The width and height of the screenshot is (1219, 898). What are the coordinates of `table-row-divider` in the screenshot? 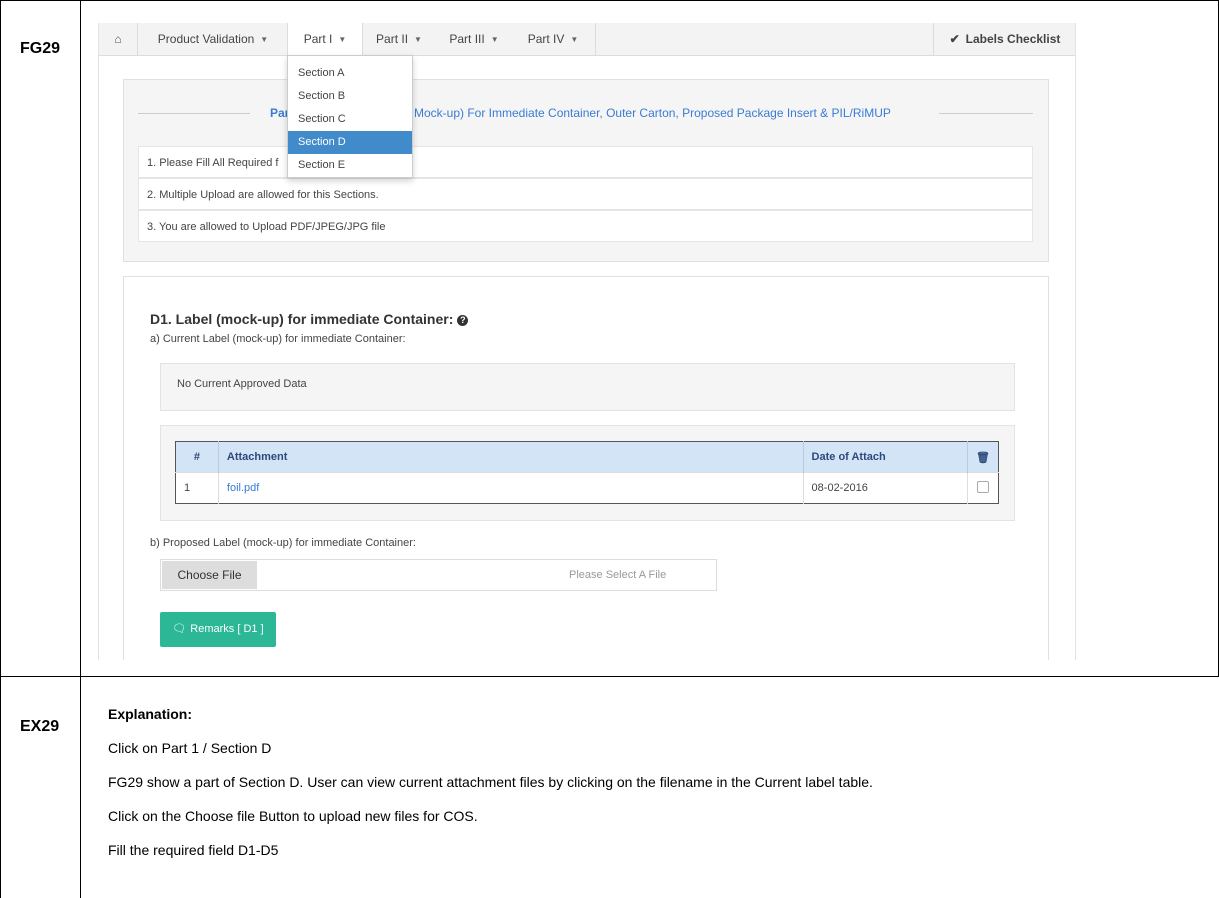 It's located at (609, 676).